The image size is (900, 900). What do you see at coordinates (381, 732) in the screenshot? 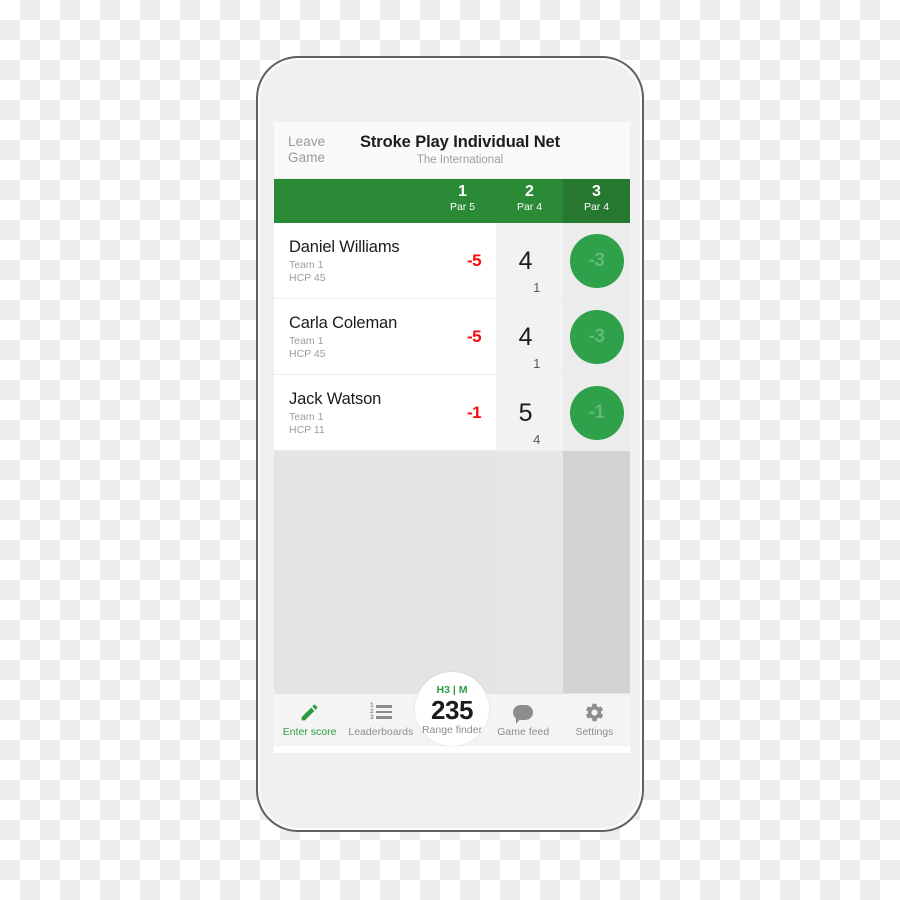
I see `nav-label-leaderboards: Leaderboards` at bounding box center [381, 732].